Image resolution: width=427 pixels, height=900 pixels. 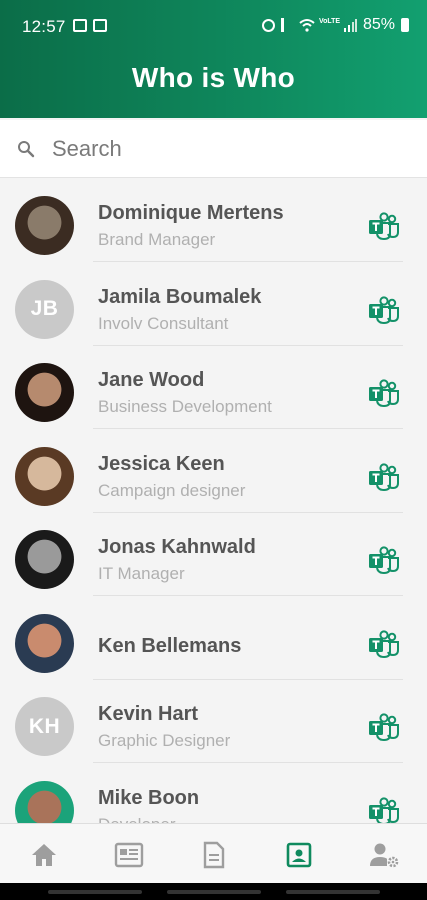 What do you see at coordinates (161, 463) in the screenshot?
I see `contact-name: Jessica Keen` at bounding box center [161, 463].